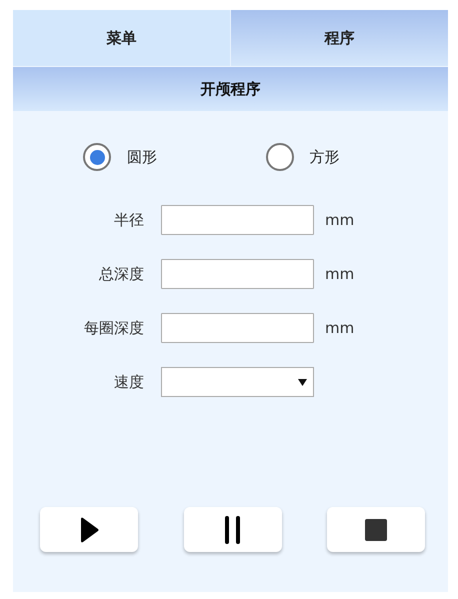 This screenshot has width=458, height=599. I want to click on field-label: 总深度, so click(121, 274).